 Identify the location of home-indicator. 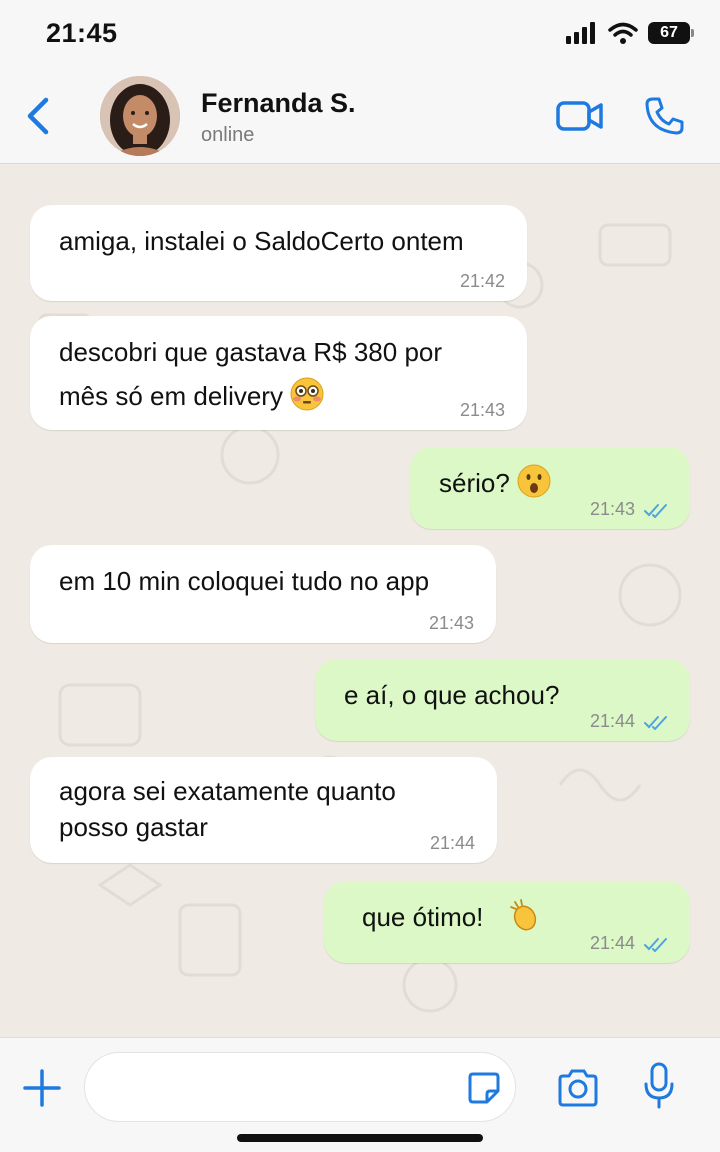
(360, 1138).